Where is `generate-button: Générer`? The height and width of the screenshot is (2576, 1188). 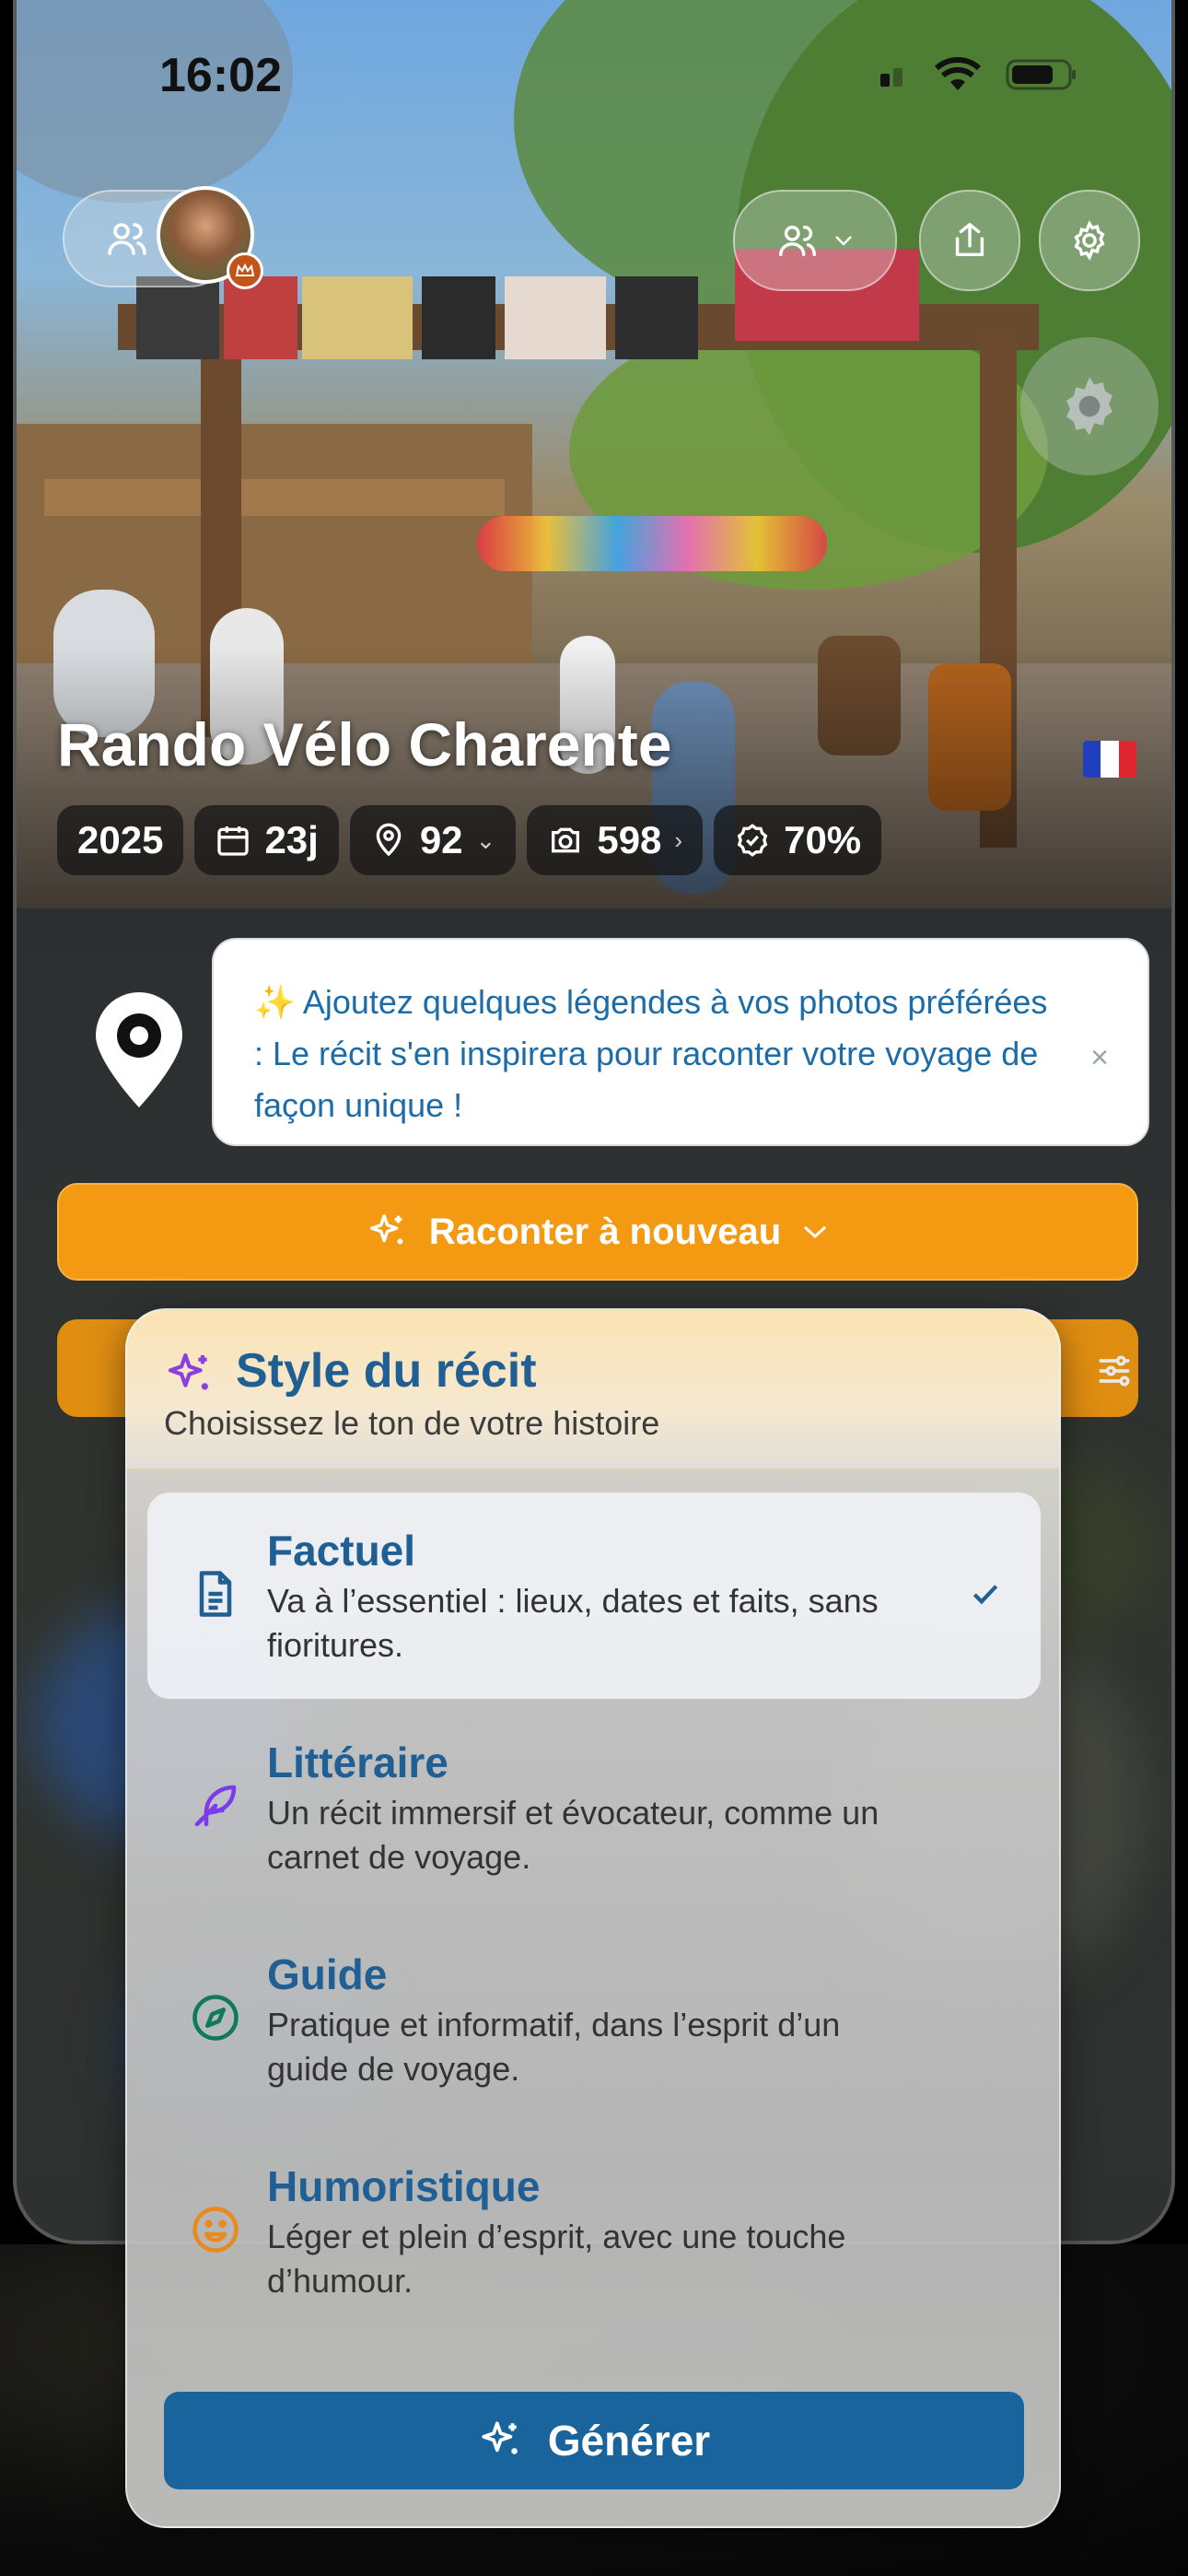
generate-button: Générer is located at coordinates (594, 2440).